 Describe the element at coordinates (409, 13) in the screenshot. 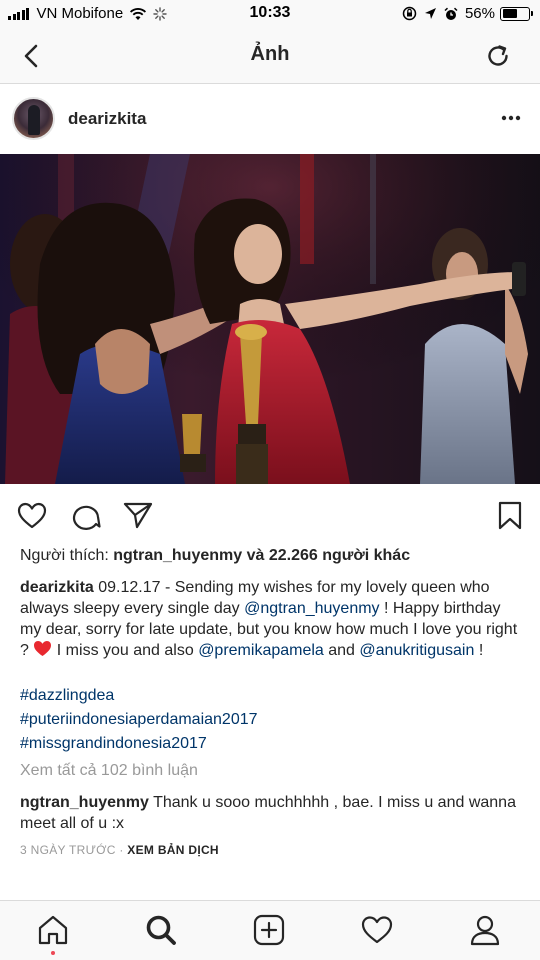

I see `rotation-lock-icon` at that location.